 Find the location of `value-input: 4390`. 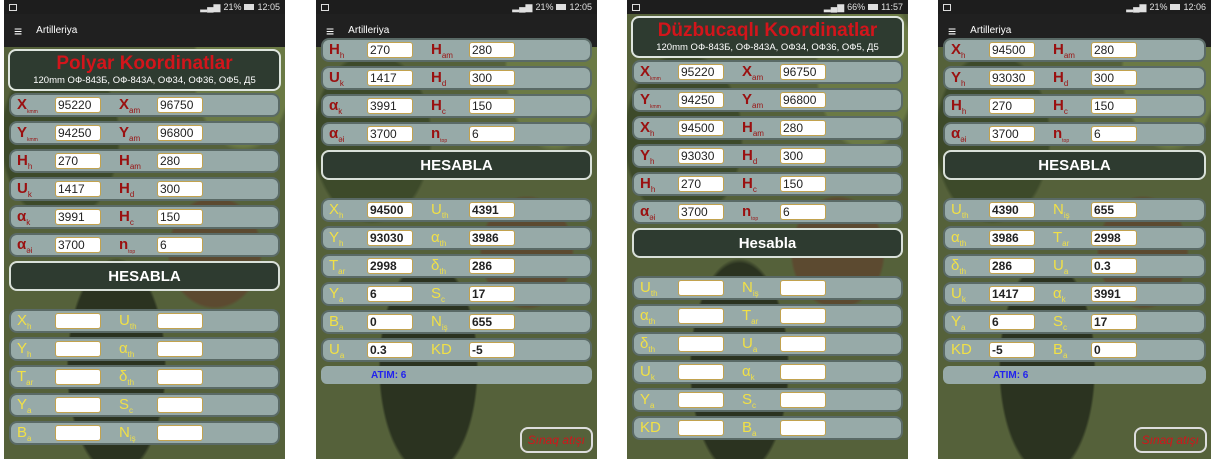

value-input: 4390 is located at coordinates (1012, 210).